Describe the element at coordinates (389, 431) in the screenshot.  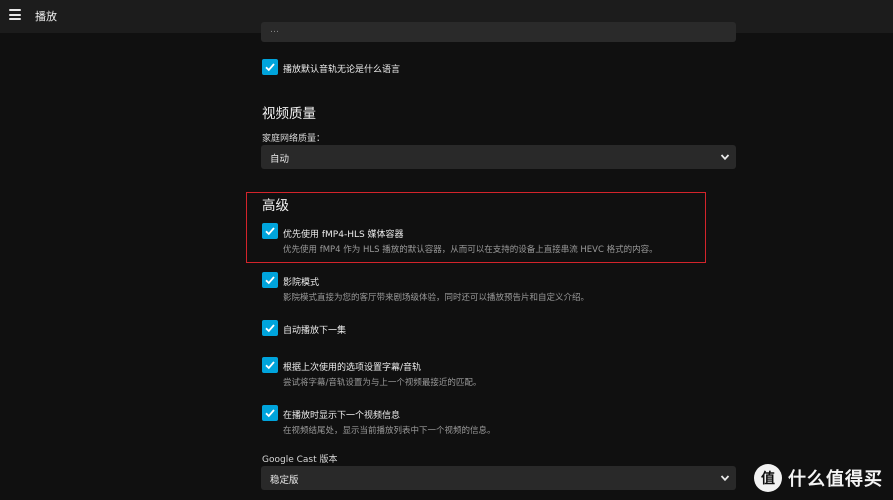
I see `next-video-info-description: 在视频结尾处，显示当前播放列表中下一个视频的信息。` at that location.